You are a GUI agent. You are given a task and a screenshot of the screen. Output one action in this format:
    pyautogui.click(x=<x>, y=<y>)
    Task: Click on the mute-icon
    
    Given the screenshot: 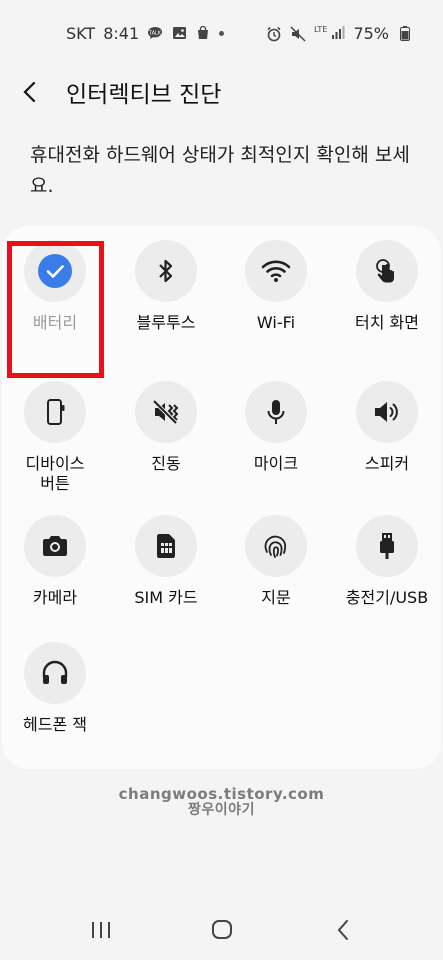 What is the action you would take?
    pyautogui.click(x=298, y=34)
    